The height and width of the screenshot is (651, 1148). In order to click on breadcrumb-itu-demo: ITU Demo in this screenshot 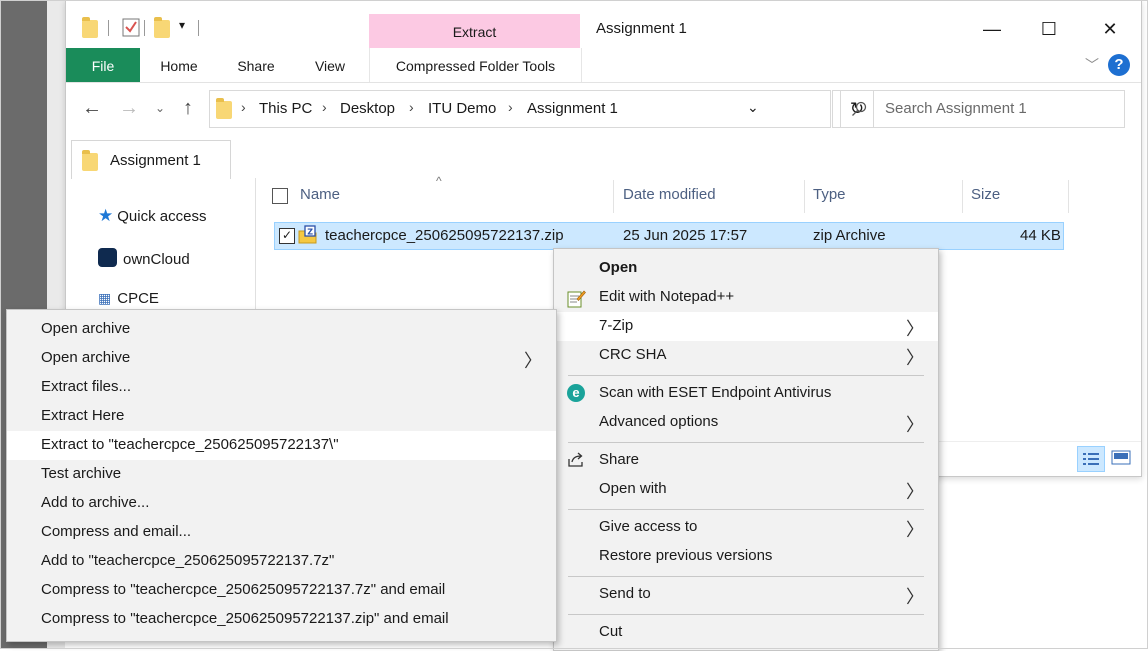, I will do `click(462, 108)`.